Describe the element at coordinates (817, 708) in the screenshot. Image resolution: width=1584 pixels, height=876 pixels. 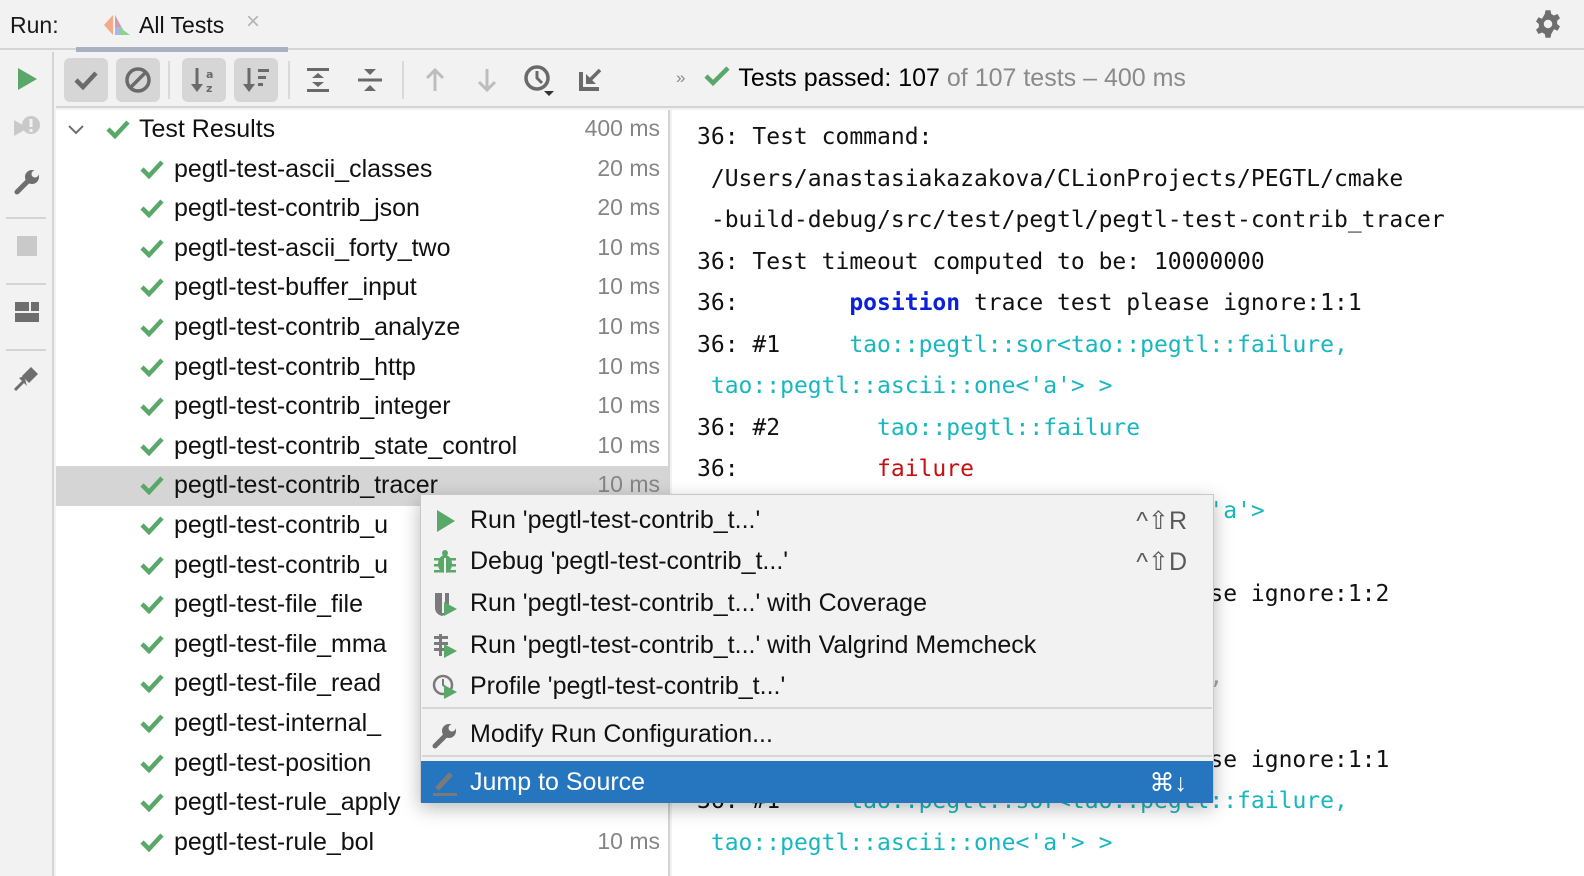
I see `menu-separator` at that location.